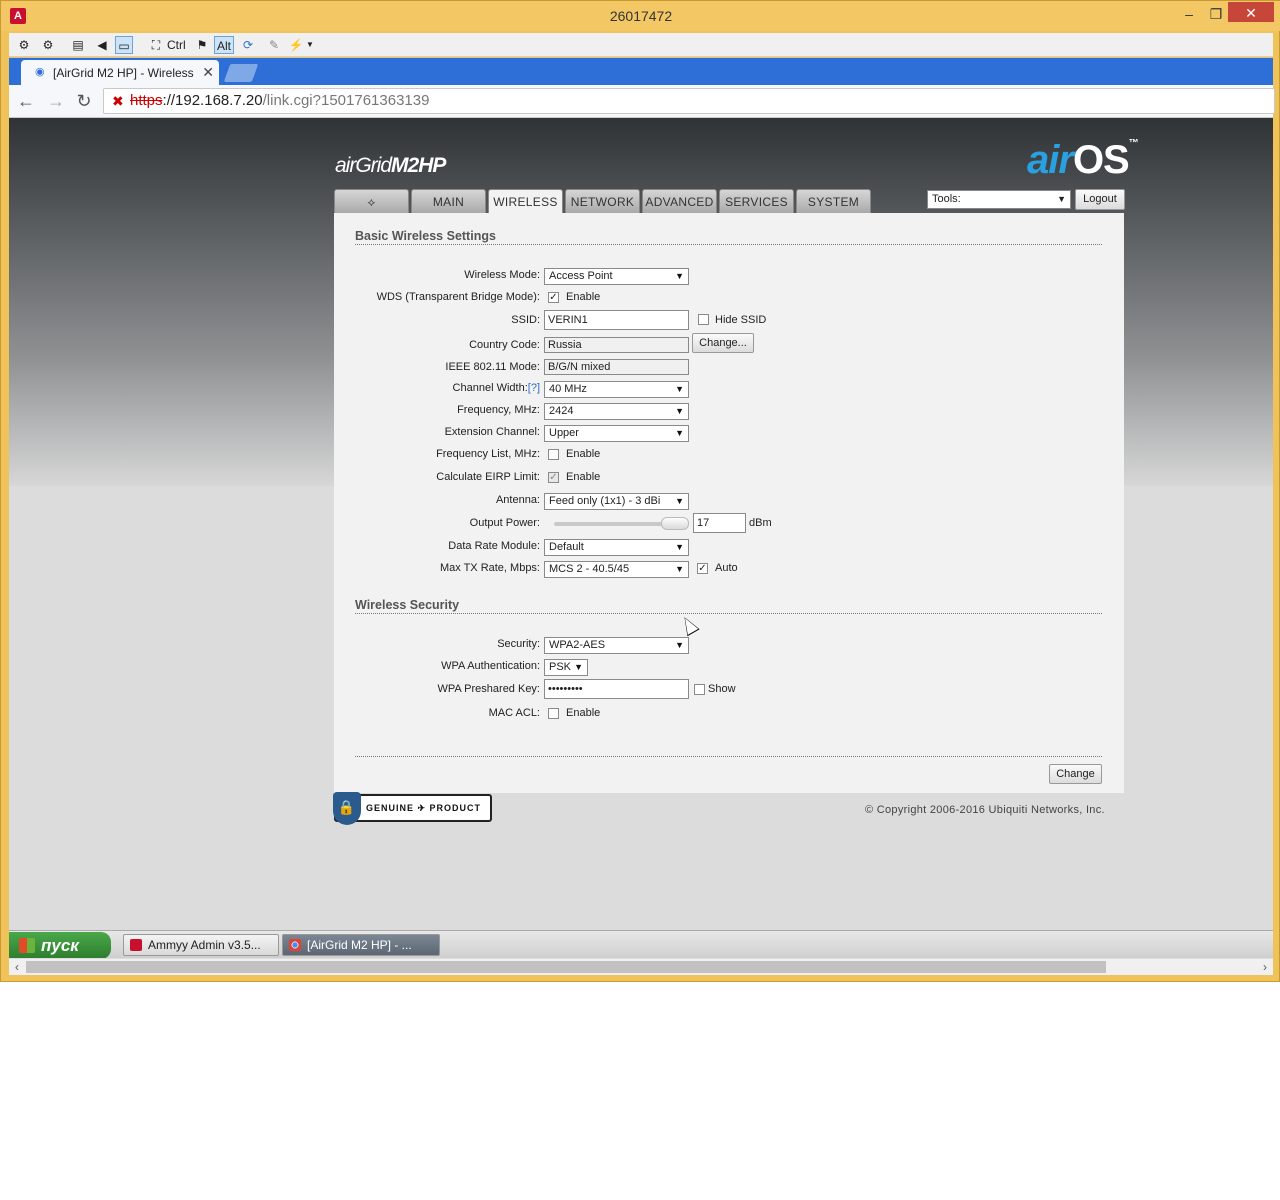 The height and width of the screenshot is (1200, 1280). I want to click on wpa-authentication-select: PSK ▼, so click(566, 667).